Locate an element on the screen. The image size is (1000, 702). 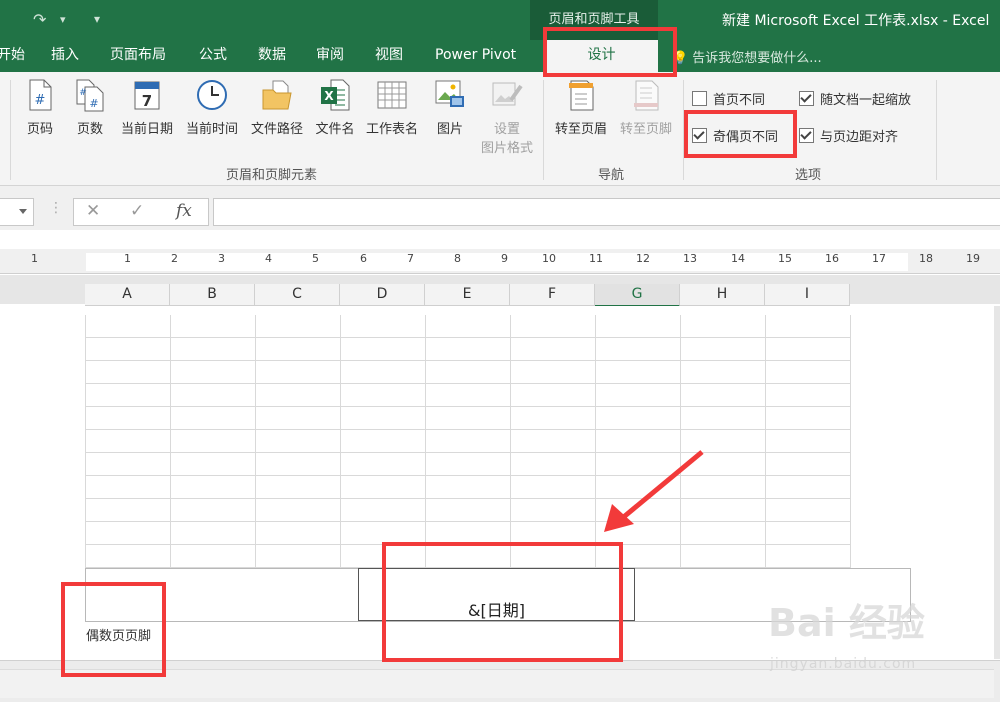
redo-icon: ↷ is located at coordinates (39, 19).